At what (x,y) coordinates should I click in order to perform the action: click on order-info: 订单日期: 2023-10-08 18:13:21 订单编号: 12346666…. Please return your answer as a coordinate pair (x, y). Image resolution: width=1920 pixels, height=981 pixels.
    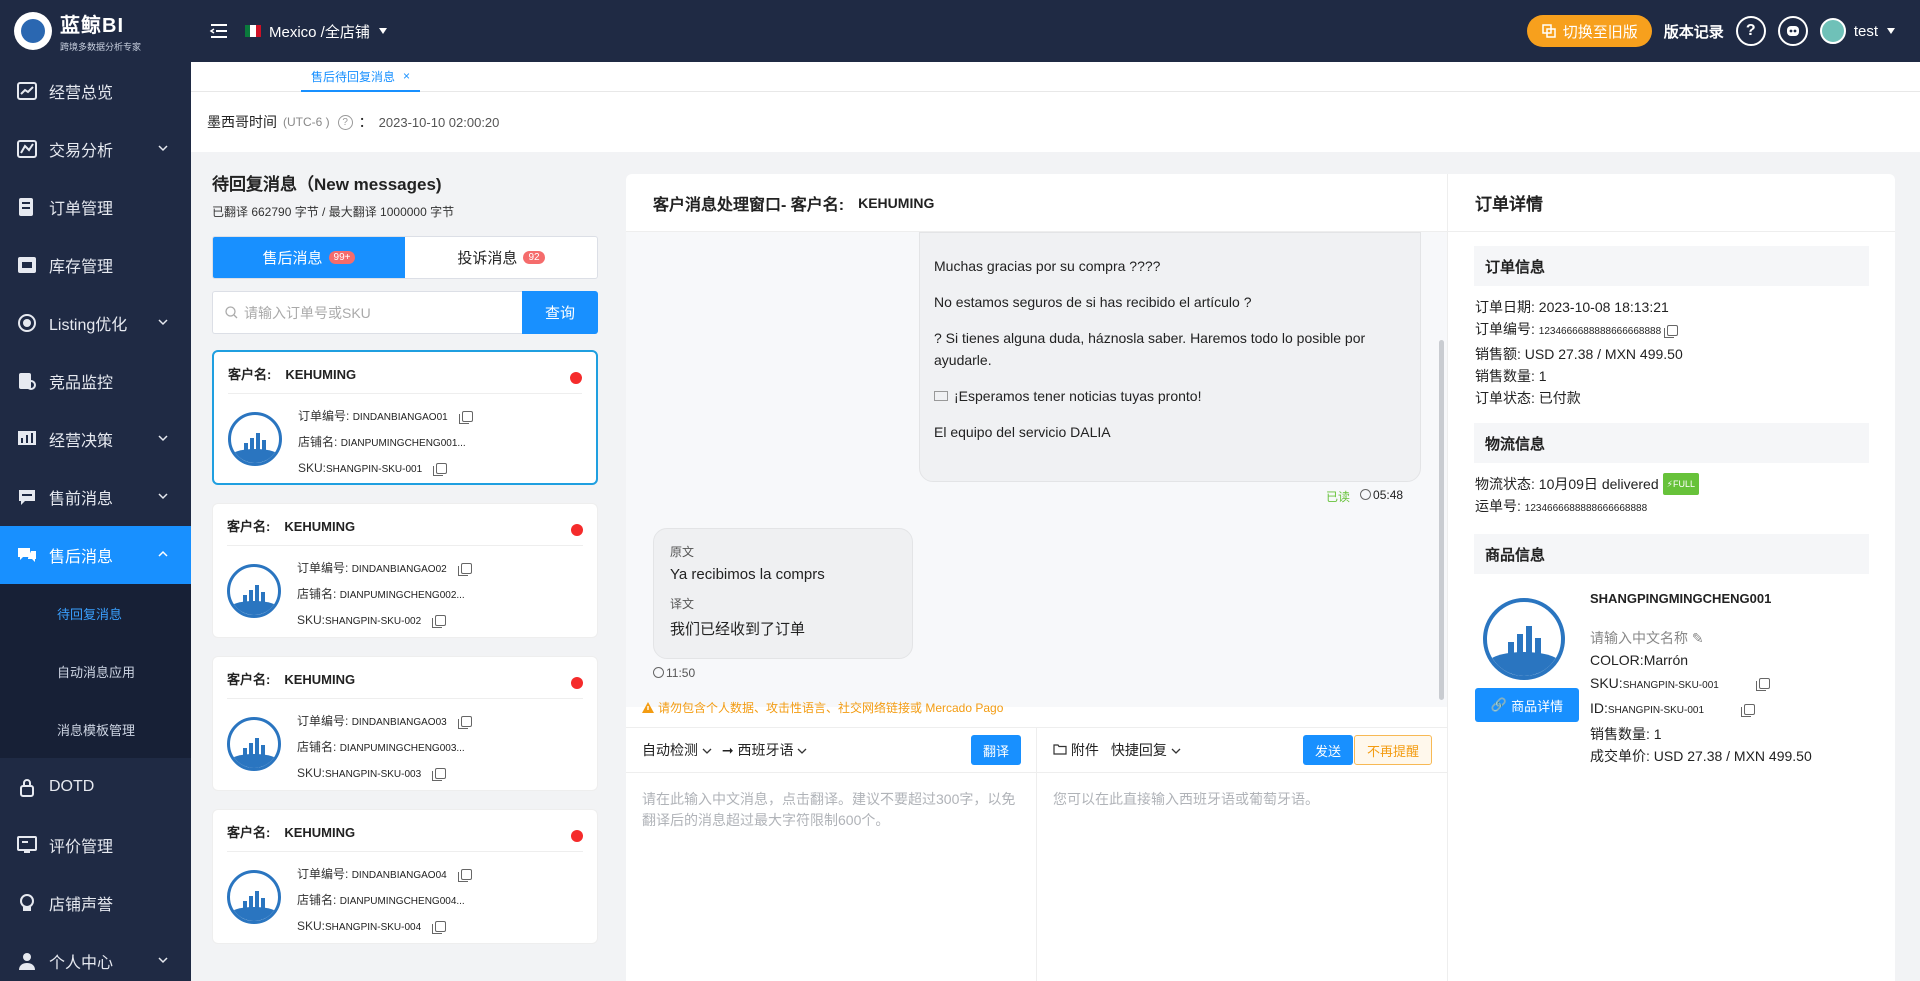
    Looking at the image, I should click on (1685, 352).